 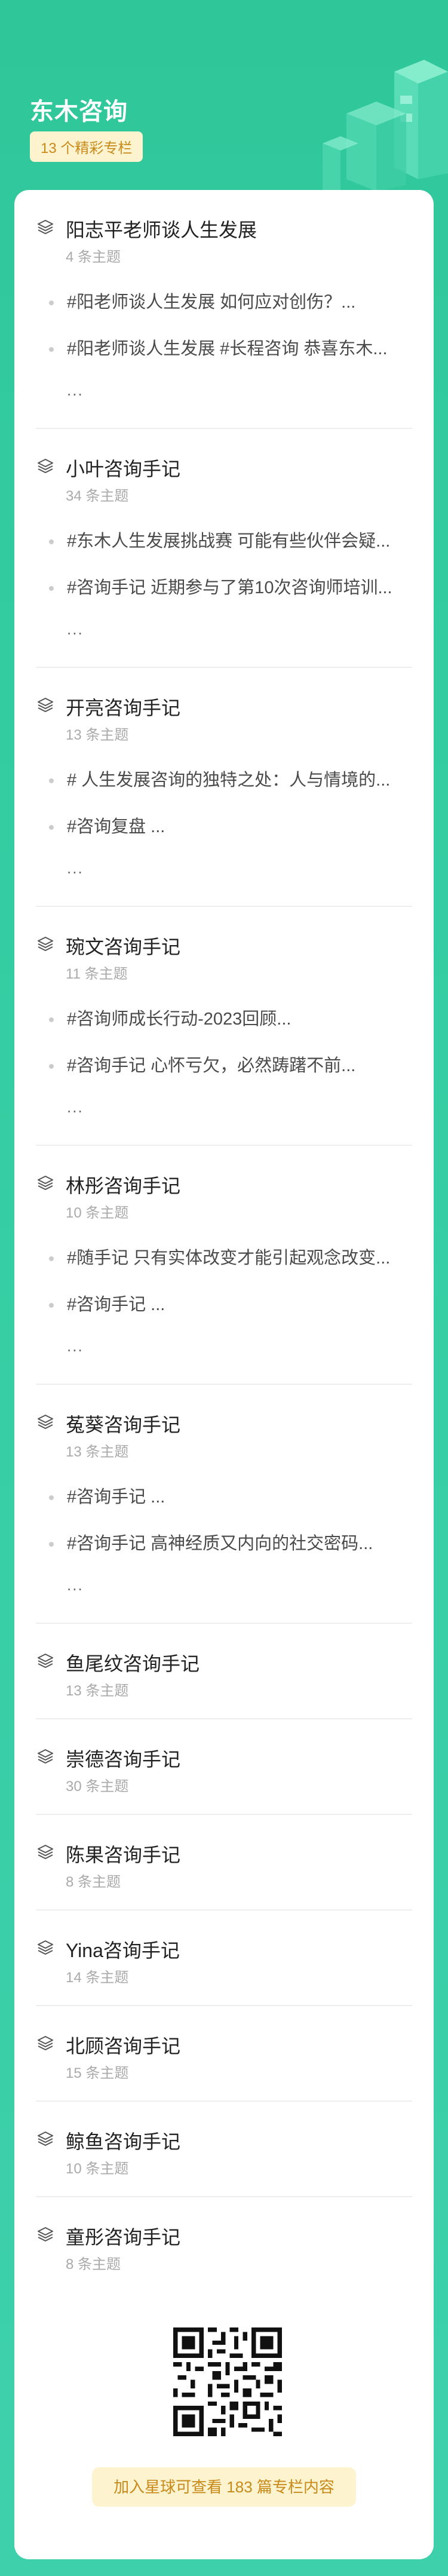 What do you see at coordinates (224, 1671) in the screenshot?
I see `column-item: 鱼尾纹咨询手记 13 条主题` at bounding box center [224, 1671].